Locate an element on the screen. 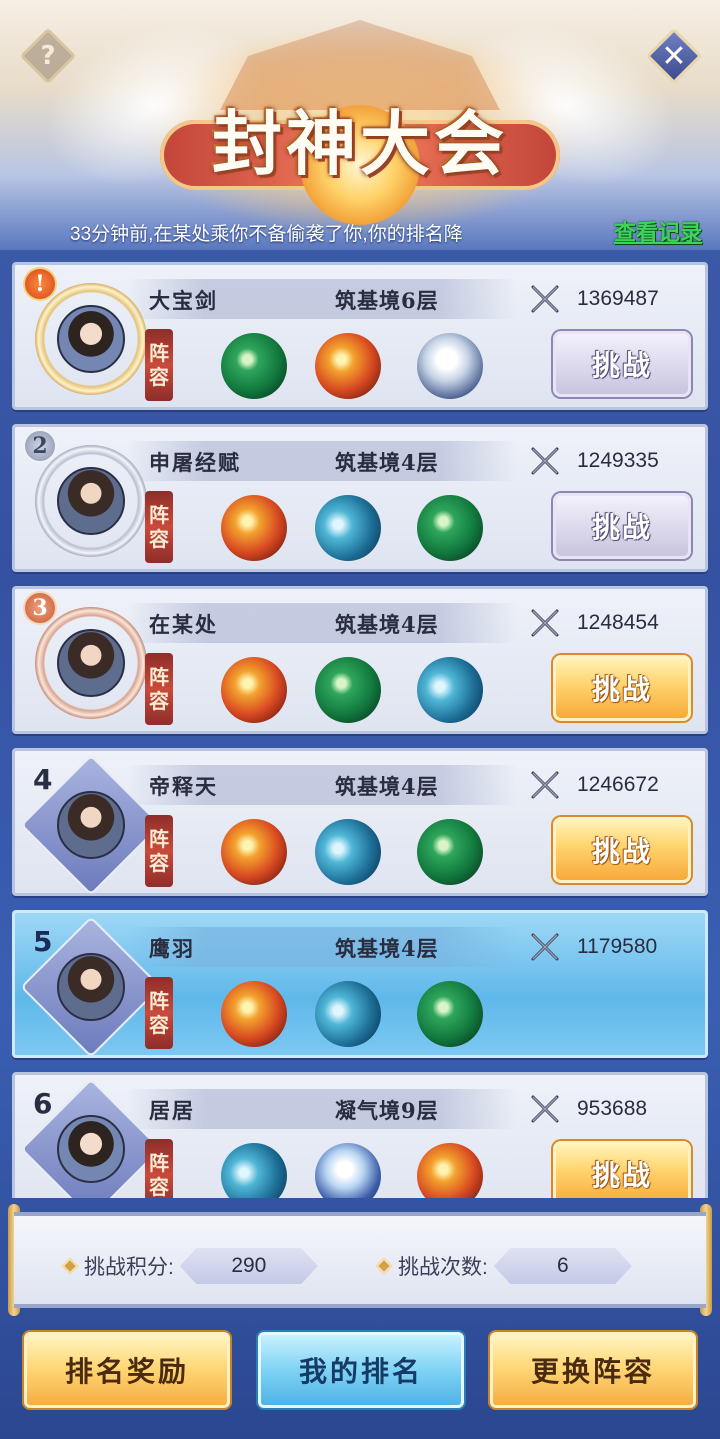  close-button: ✕ is located at coordinates (674, 56).